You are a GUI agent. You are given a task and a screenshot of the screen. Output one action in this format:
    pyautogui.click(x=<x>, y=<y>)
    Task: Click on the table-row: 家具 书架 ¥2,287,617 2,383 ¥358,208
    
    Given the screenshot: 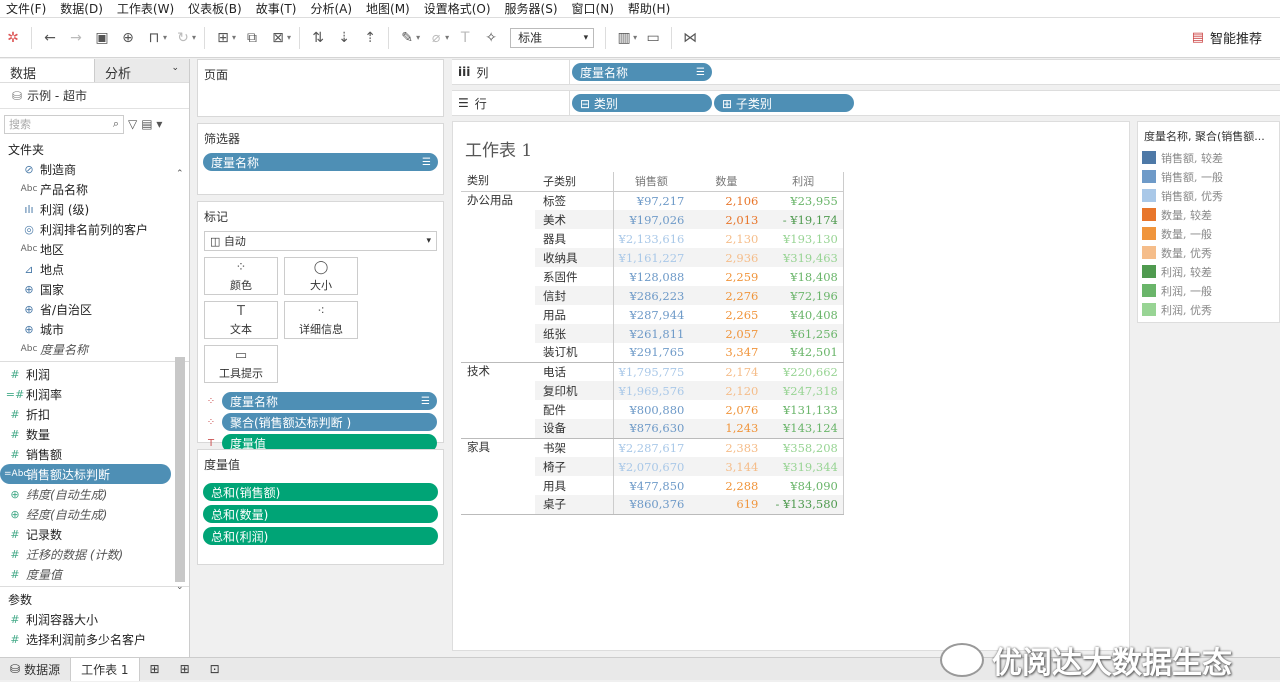 What is the action you would take?
    pyautogui.click(x=652, y=447)
    